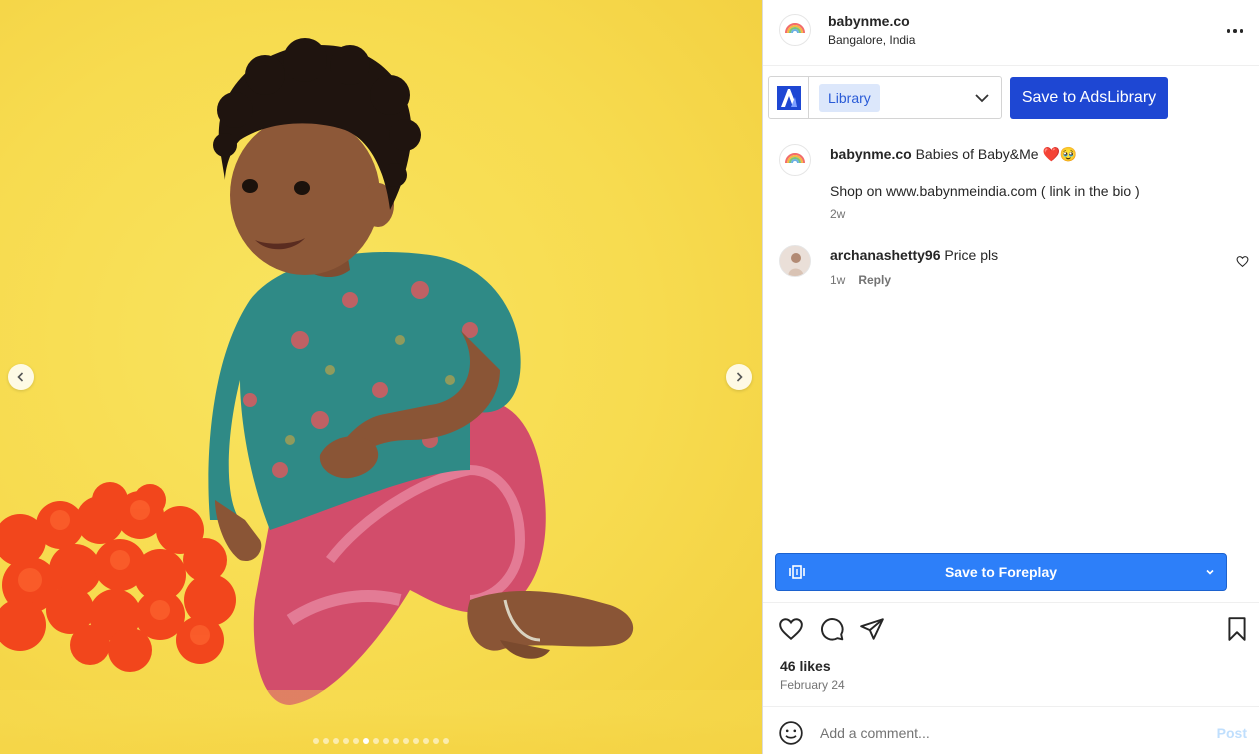 Image resolution: width=1259 pixels, height=754 pixels. I want to click on reply-button: Reply, so click(874, 280).